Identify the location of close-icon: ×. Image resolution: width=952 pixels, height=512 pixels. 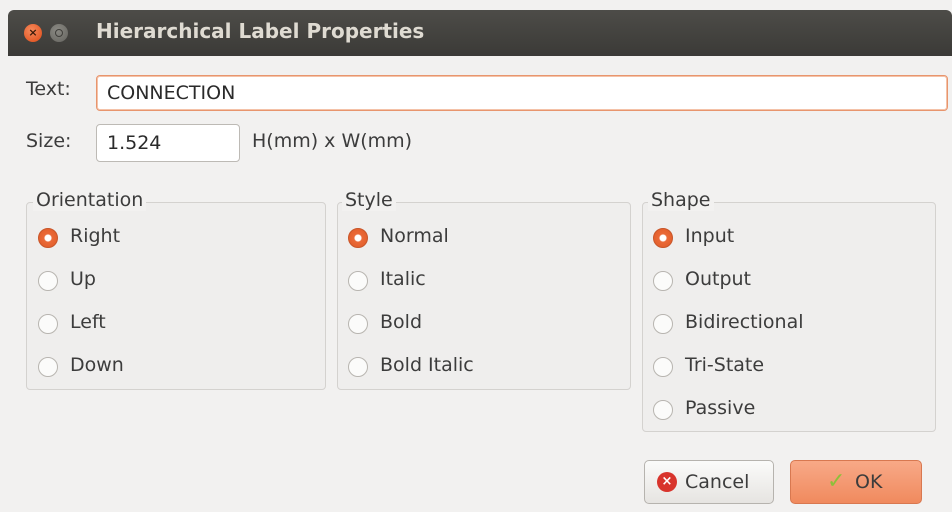
(33, 33).